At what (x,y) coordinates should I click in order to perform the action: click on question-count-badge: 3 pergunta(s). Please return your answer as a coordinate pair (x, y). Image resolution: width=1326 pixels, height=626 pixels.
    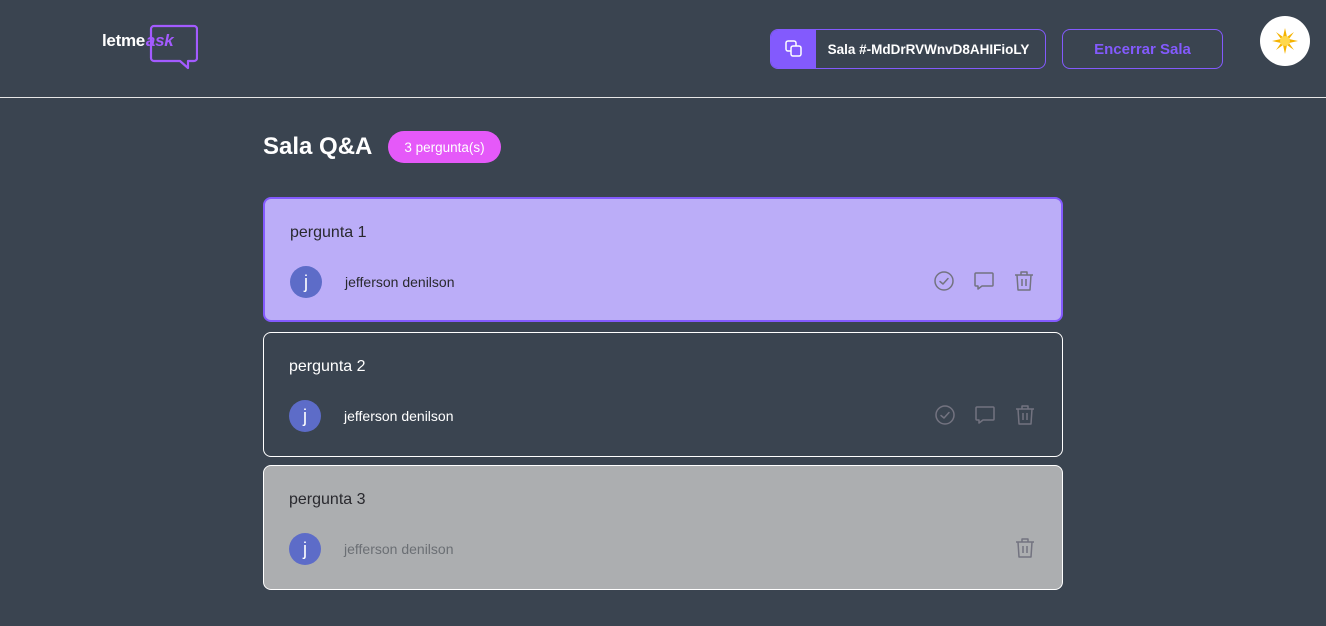
    Looking at the image, I should click on (444, 147).